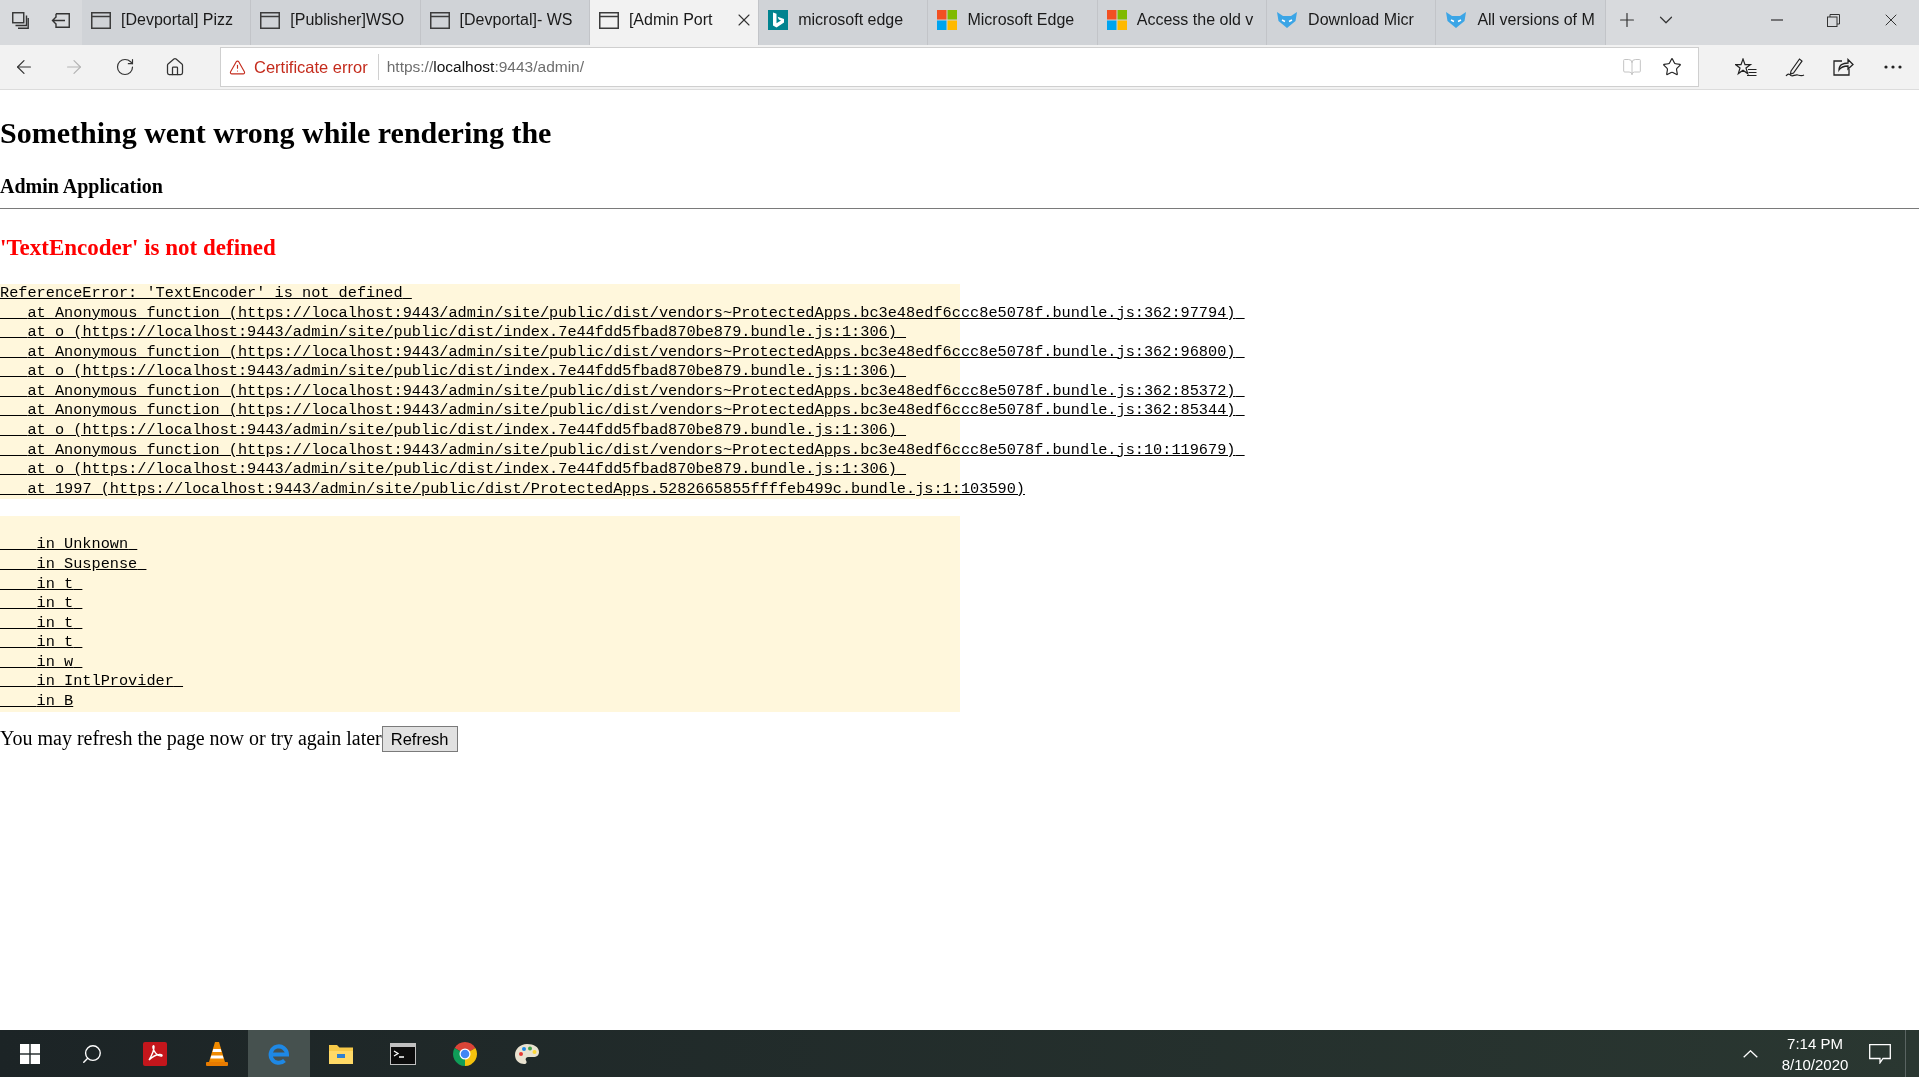 The height and width of the screenshot is (1077, 1919). What do you see at coordinates (276, 132) in the screenshot?
I see `page-heading: Something went wrong while rendering the` at bounding box center [276, 132].